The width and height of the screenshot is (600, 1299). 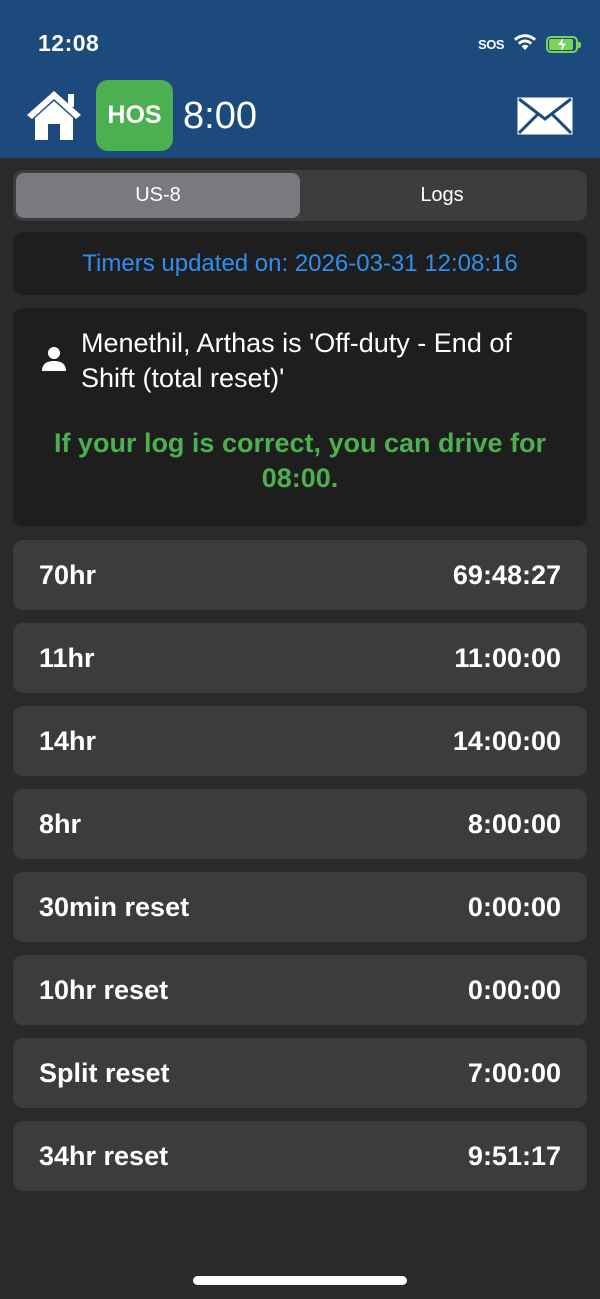 What do you see at coordinates (300, 1156) in the screenshot?
I see `timer-row: 34hr reset 9:51:17` at bounding box center [300, 1156].